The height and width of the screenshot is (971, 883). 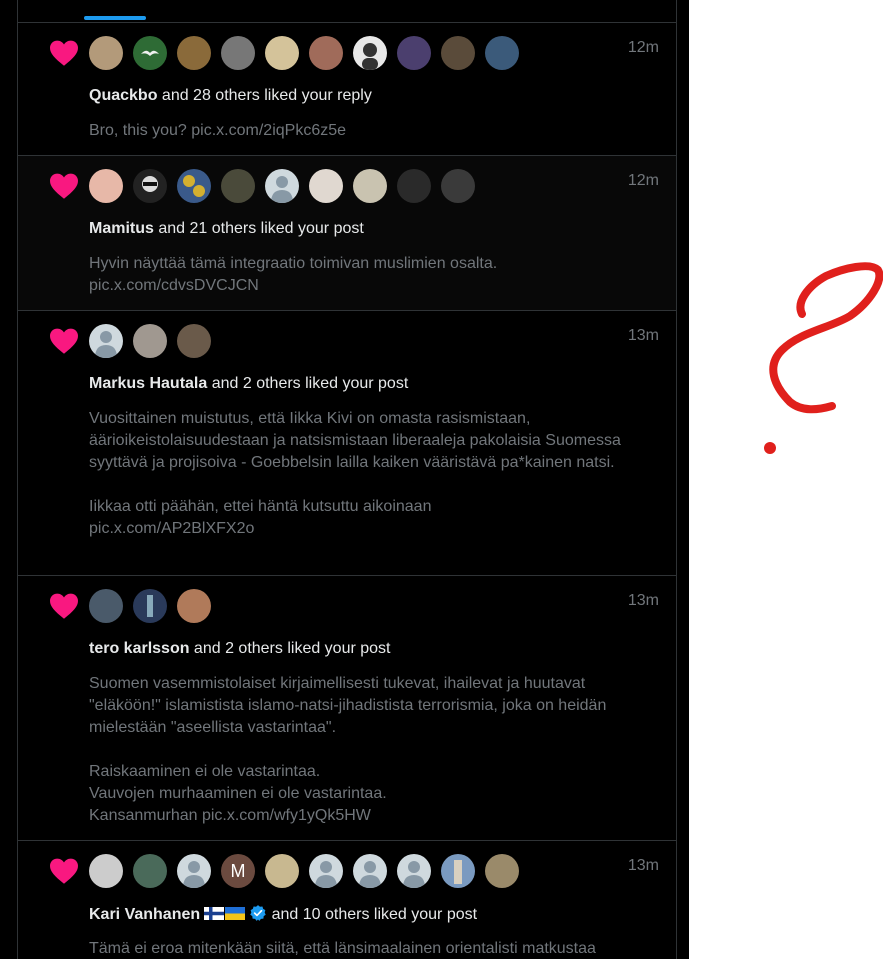 I want to click on user-name: Mamitus, so click(x=121, y=228).